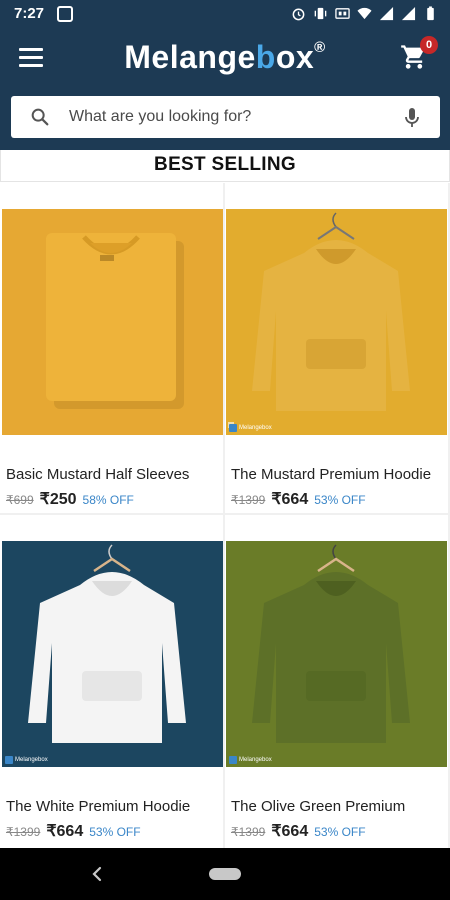 The height and width of the screenshot is (900, 450). What do you see at coordinates (65, 14) in the screenshot?
I see `notification-app-icon` at bounding box center [65, 14].